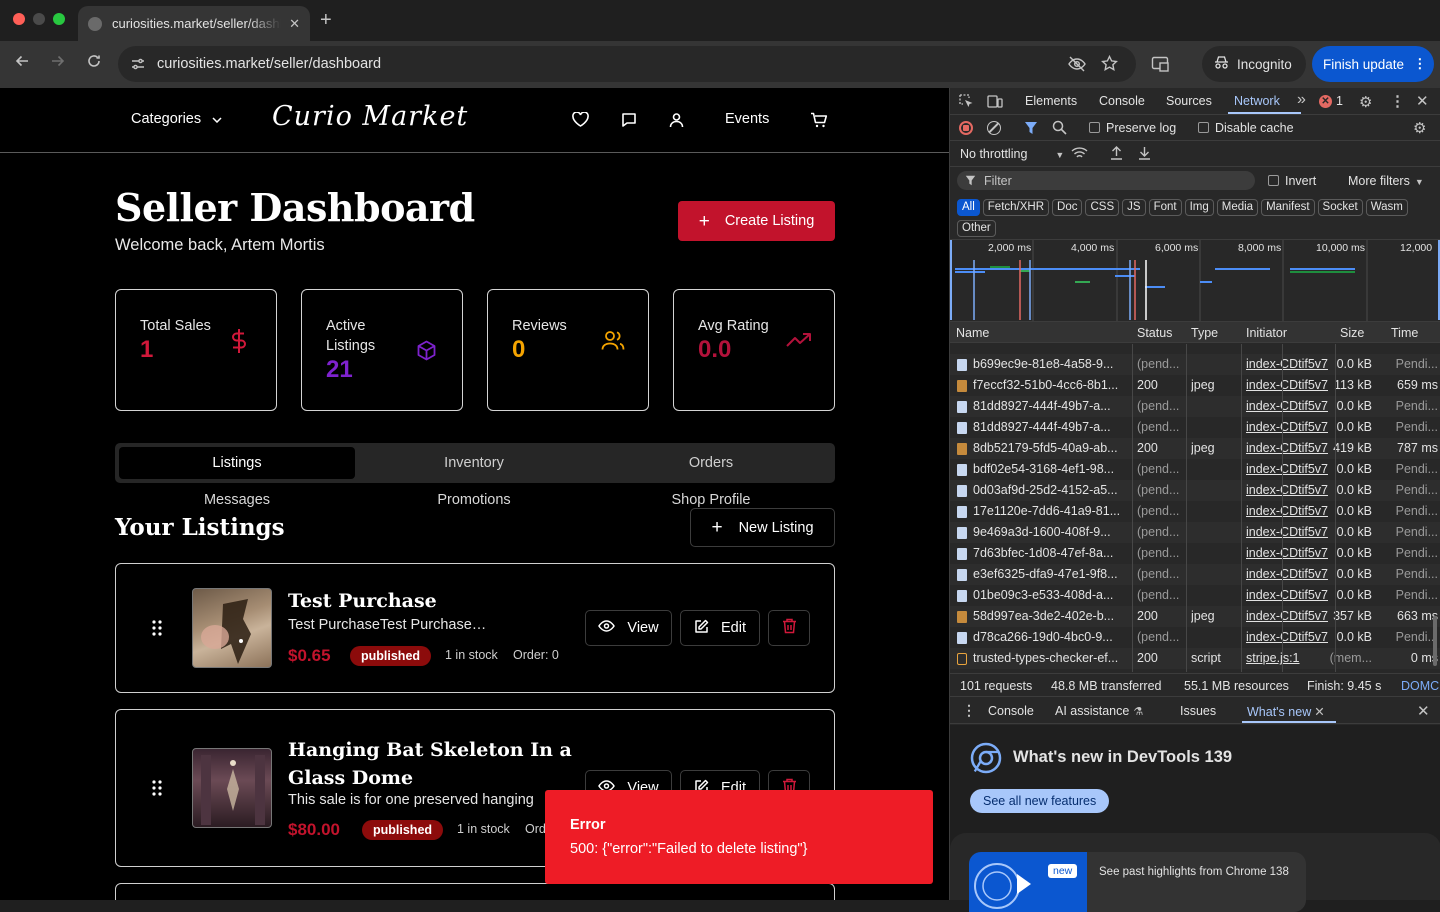  Describe the element at coordinates (1012, 154) in the screenshot. I see `throttling-select: No throttling ▼` at that location.